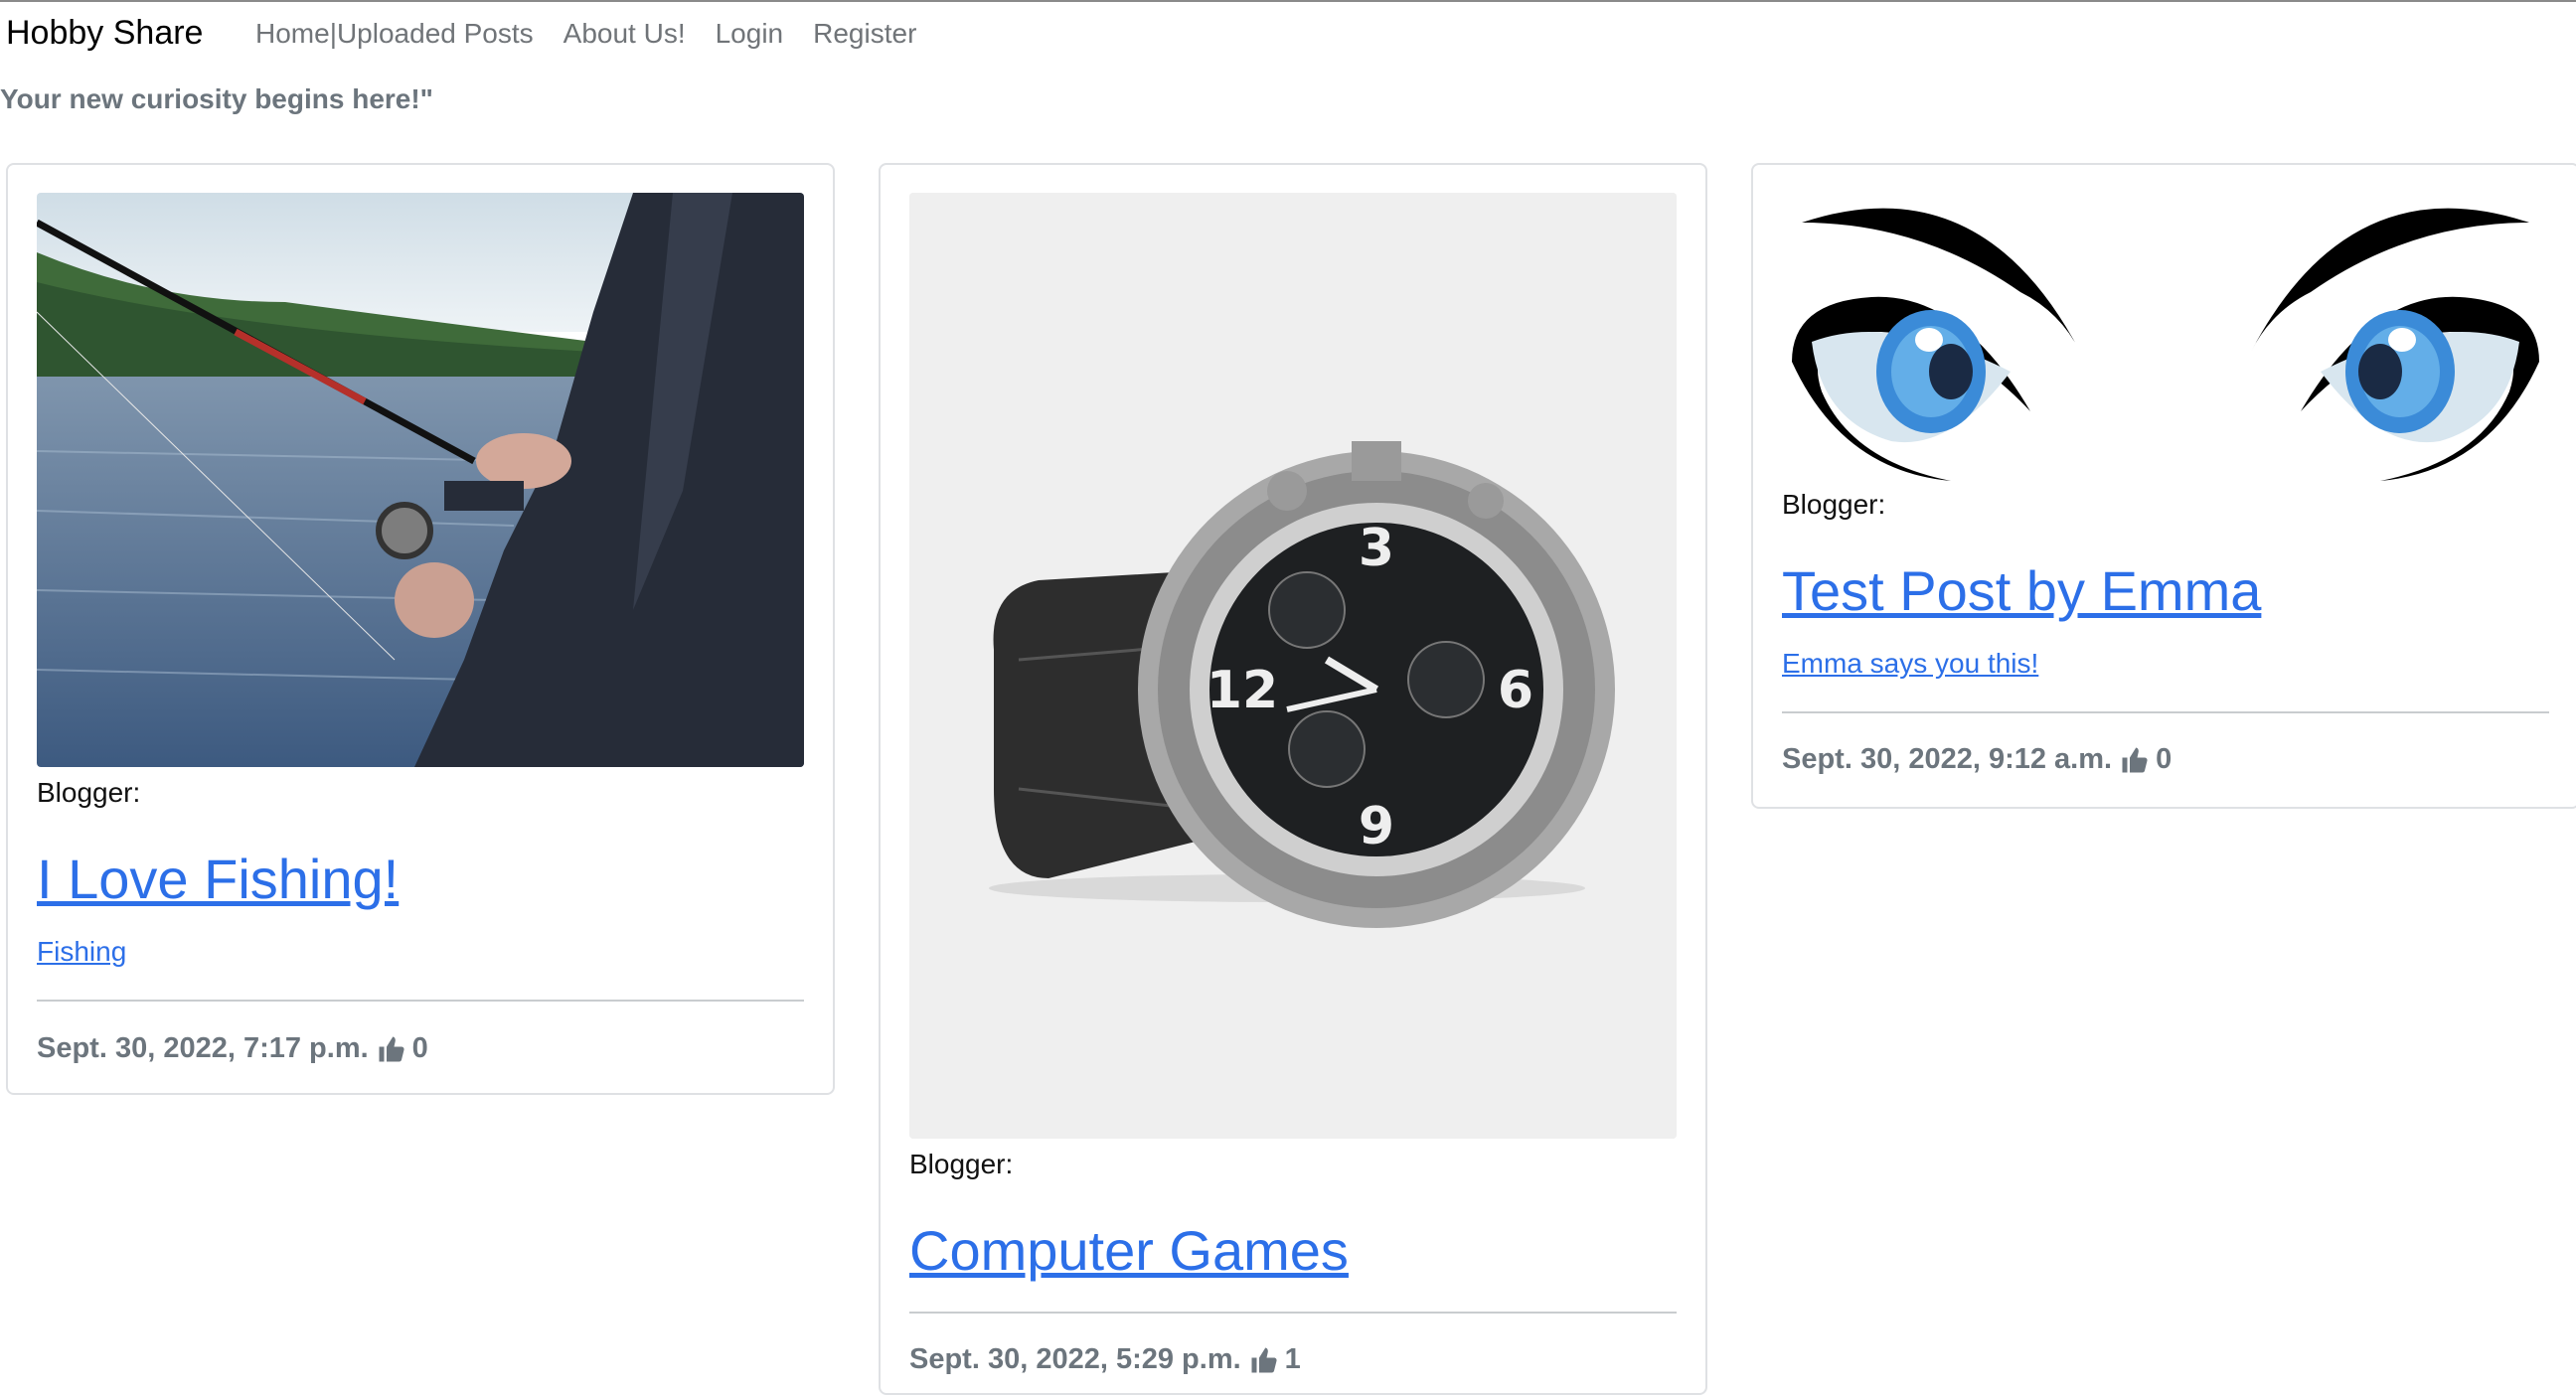 The image size is (2576, 1395). I want to click on fishing-photo, so click(420, 480).